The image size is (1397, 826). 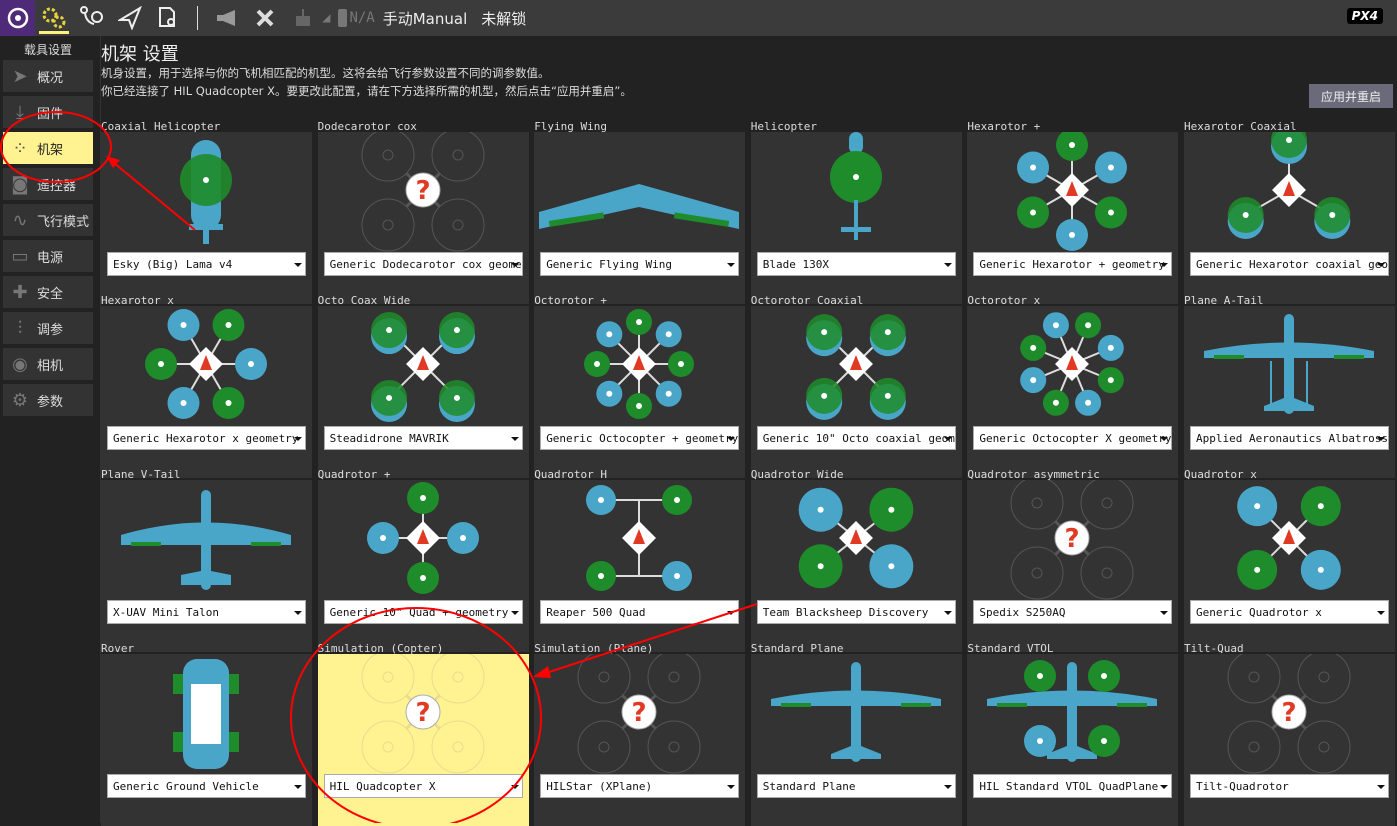 What do you see at coordinates (1073, 264) in the screenshot?
I see `airframe-model-select: Generic Hexarotor + geometry` at bounding box center [1073, 264].